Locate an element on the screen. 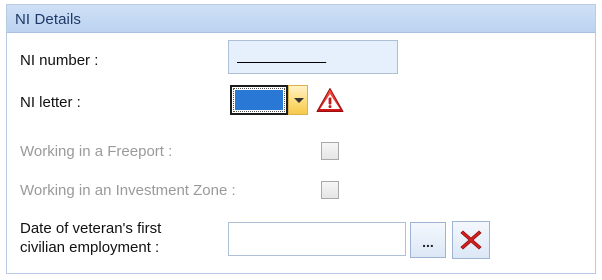 The image size is (602, 280). panel-header: NI Details is located at coordinates (301, 19).